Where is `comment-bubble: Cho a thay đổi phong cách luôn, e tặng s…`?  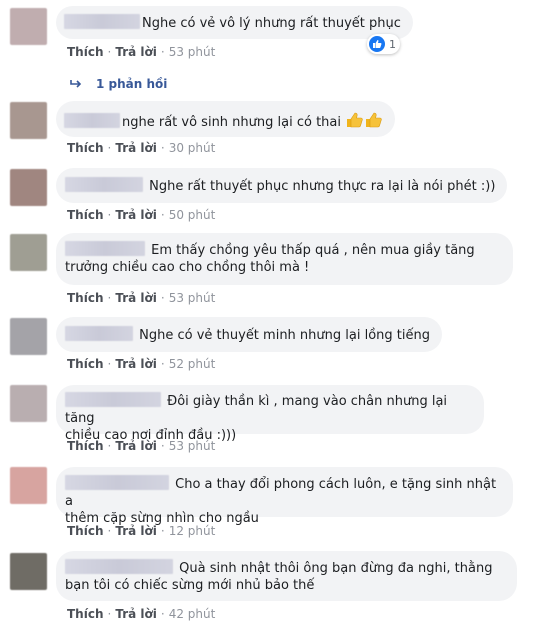 comment-bubble: Cho a thay đổi phong cách luôn, e tặng s… is located at coordinates (284, 496).